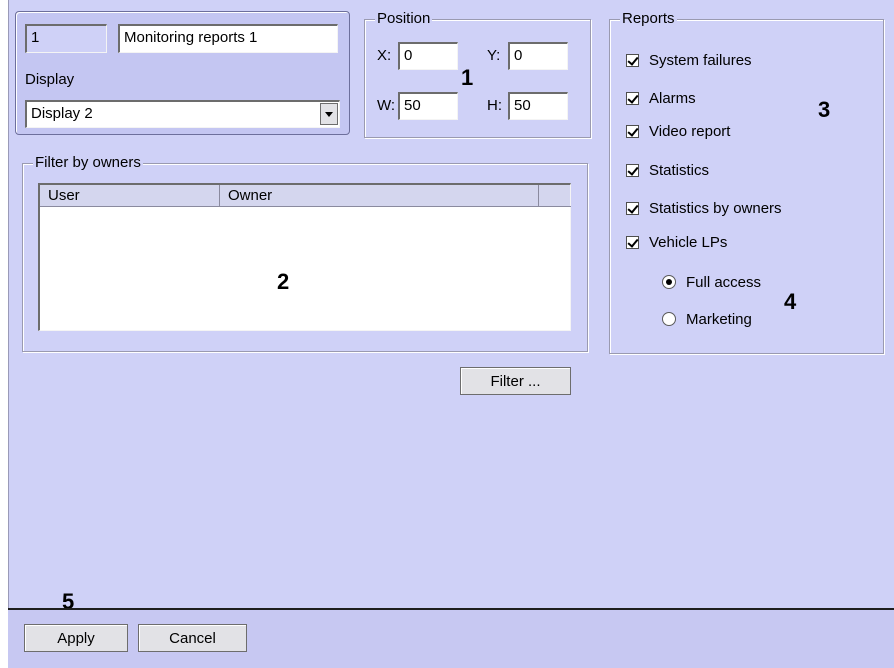 Image resolution: width=894 pixels, height=668 pixels. I want to click on display-label: Display, so click(50, 79).